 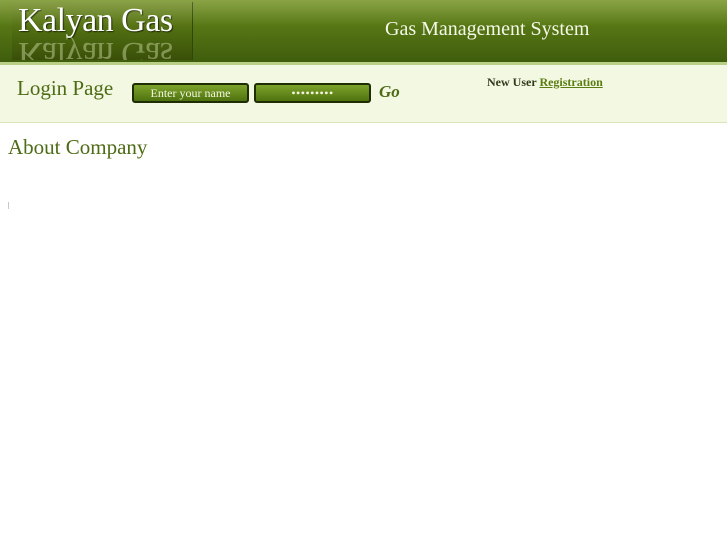 What do you see at coordinates (65, 88) in the screenshot?
I see `login-title: Login Page` at bounding box center [65, 88].